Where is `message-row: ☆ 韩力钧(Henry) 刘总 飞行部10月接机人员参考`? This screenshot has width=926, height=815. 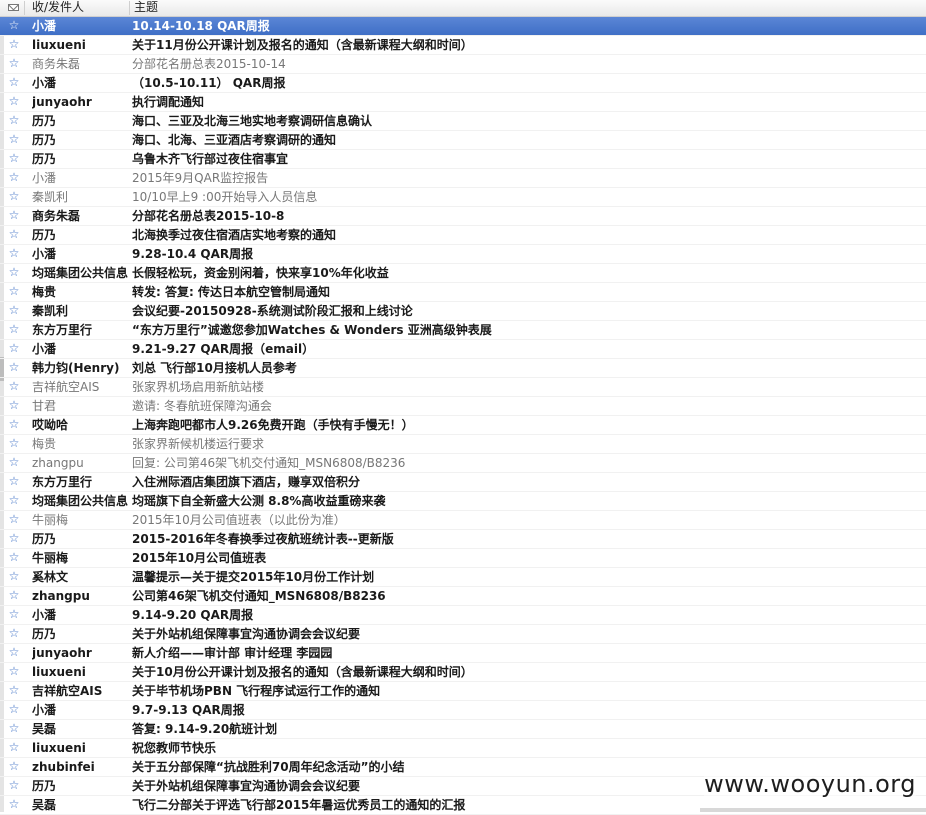
message-row: ☆ 韩力钧(Henry) 刘总 飞行部10月接机人员参考 is located at coordinates (463, 368).